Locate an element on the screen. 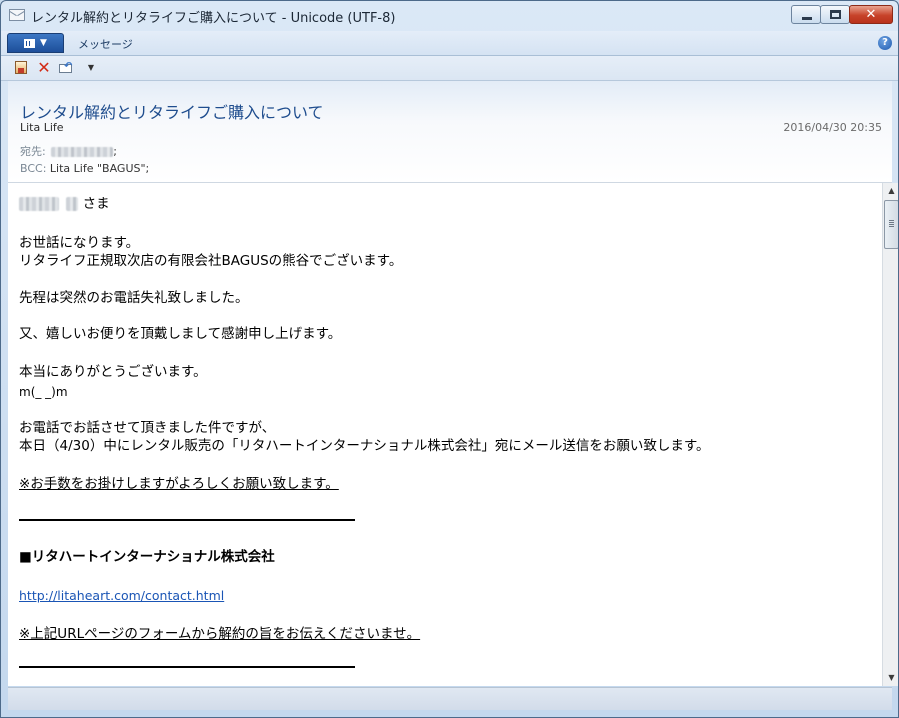 This screenshot has height=718, width=899. scroll-down-button: ▼ is located at coordinates (890, 678).